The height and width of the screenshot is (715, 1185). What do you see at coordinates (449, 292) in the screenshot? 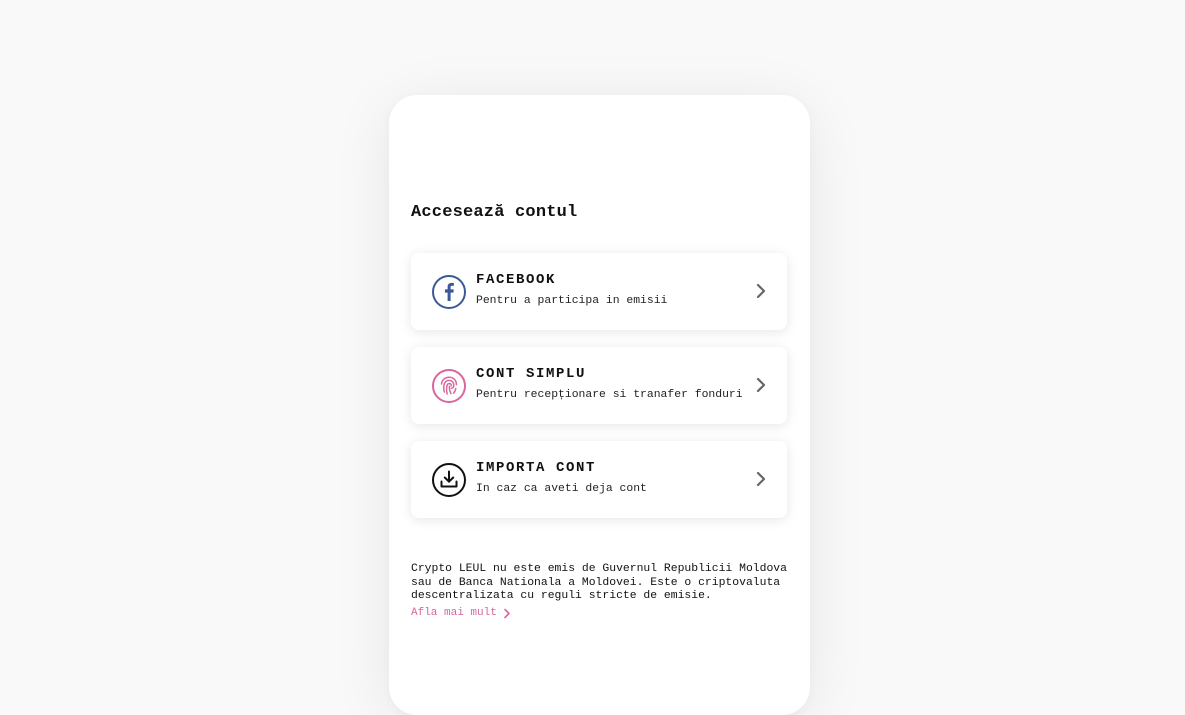
I see `facebook-icon` at bounding box center [449, 292].